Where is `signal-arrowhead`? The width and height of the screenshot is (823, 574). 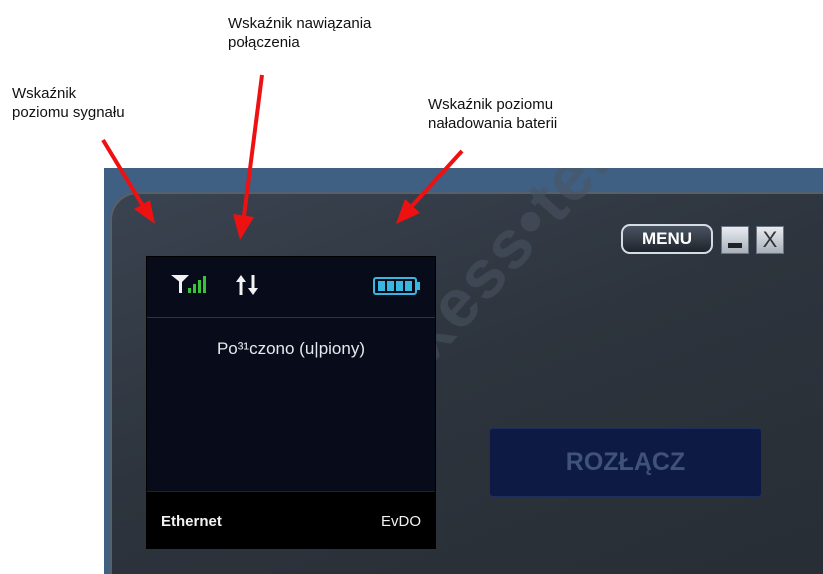 signal-arrowhead is located at coordinates (144, 212).